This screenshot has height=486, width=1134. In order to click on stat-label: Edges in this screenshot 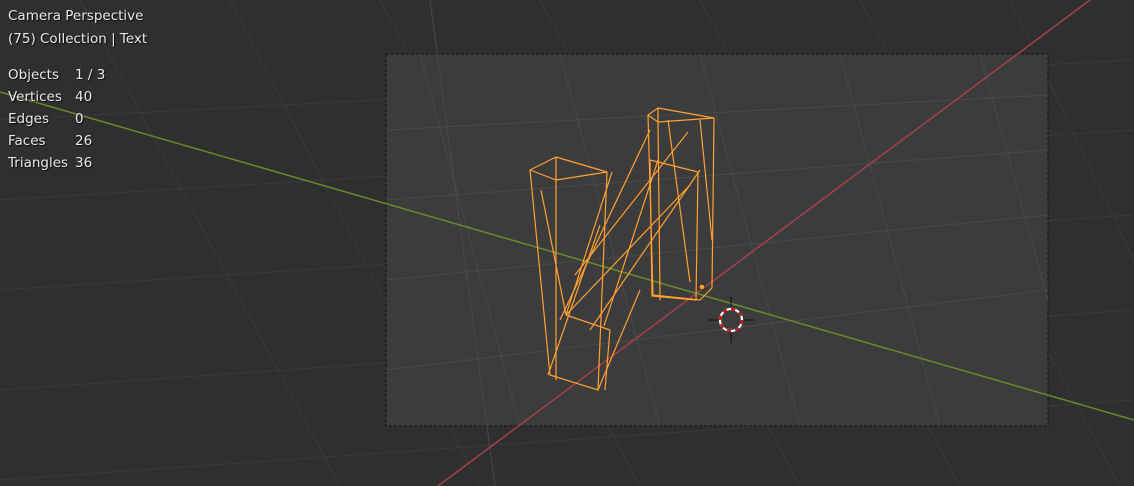, I will do `click(29, 119)`.